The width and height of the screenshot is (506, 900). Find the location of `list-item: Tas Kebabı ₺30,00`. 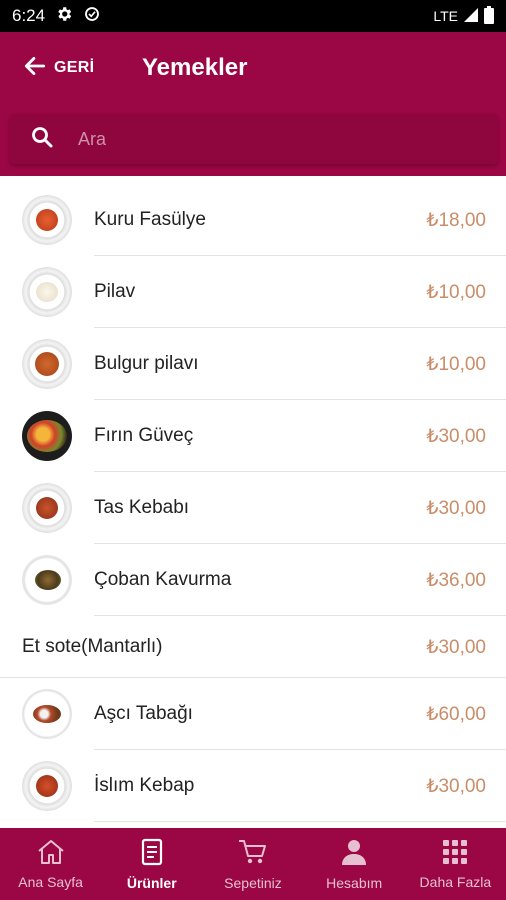

list-item: Tas Kebabı ₺30,00 is located at coordinates (253, 508).